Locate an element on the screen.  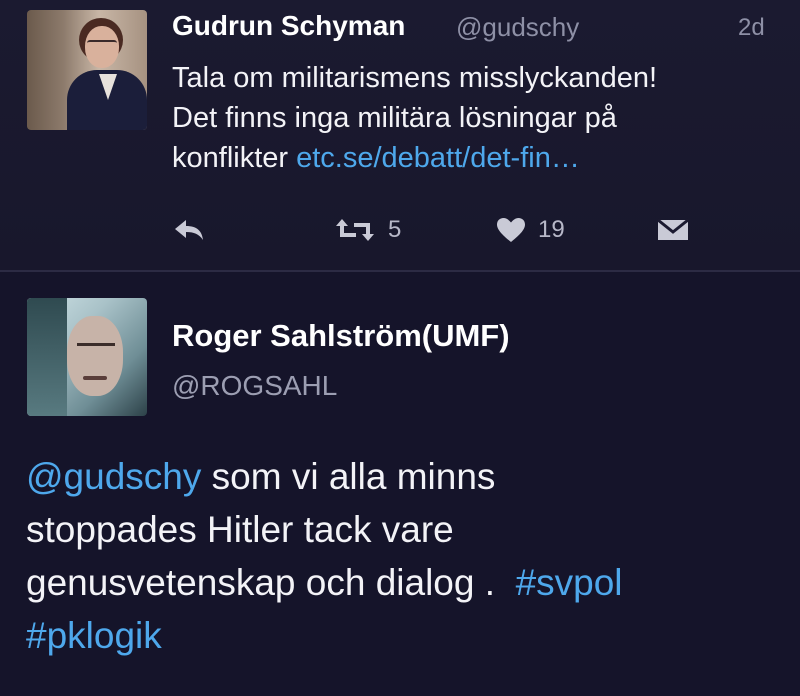
tweet-text-line: stoppades Hitler tack vare is located at coordinates (240, 529).